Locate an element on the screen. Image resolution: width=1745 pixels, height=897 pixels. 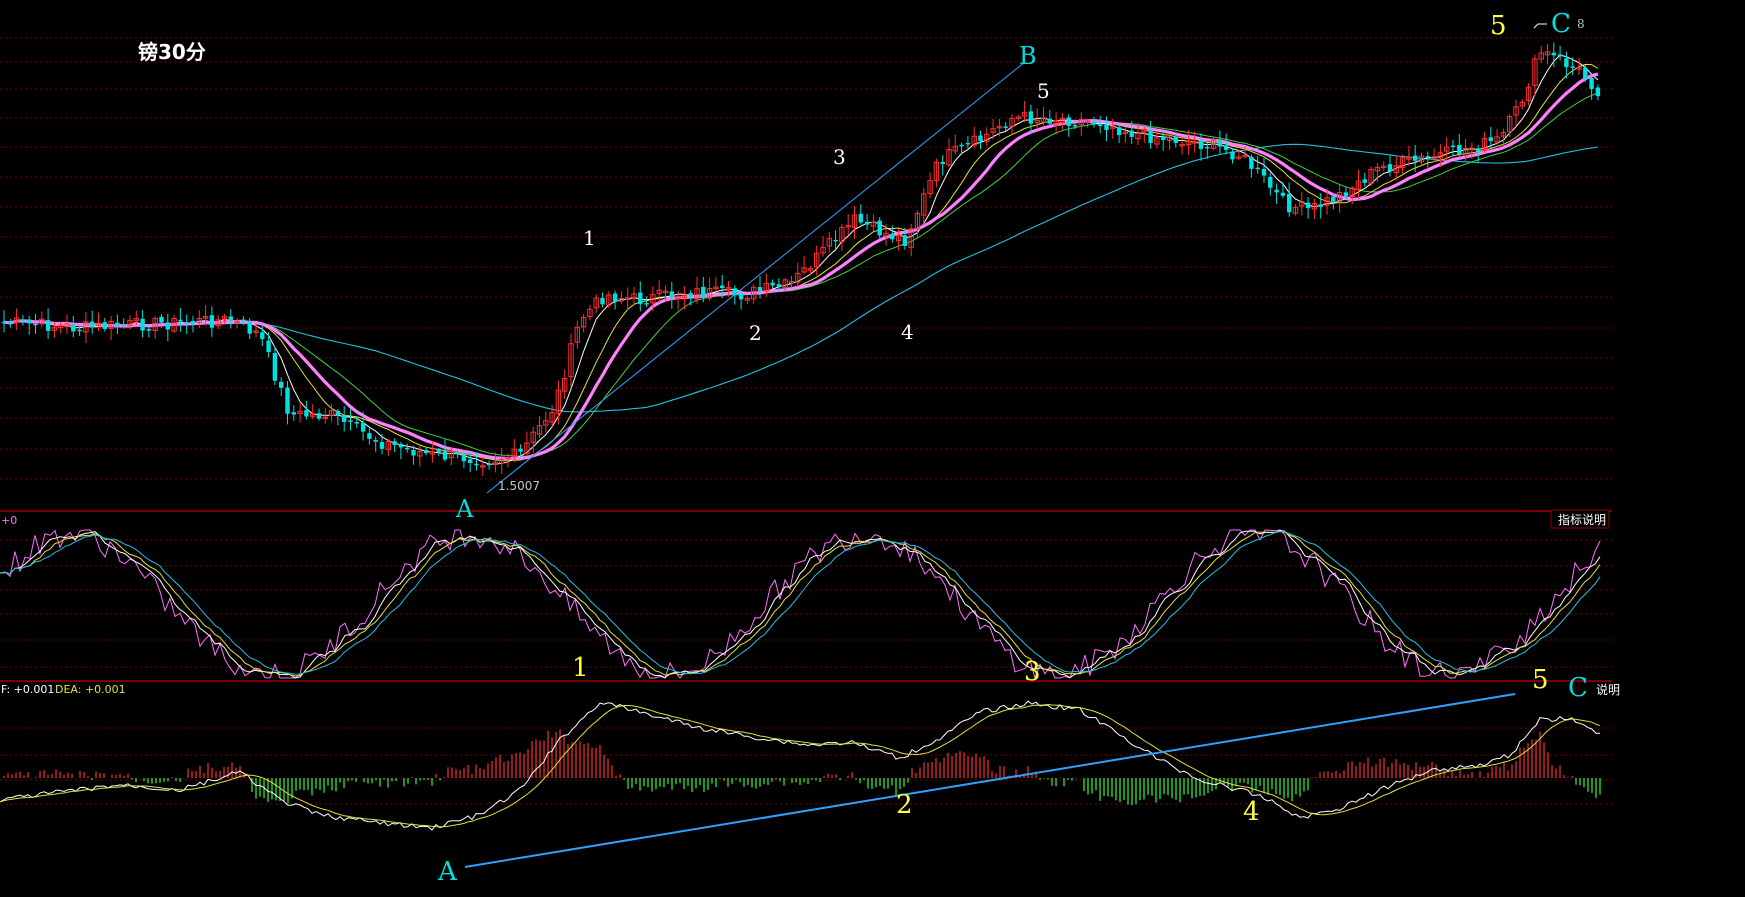
indicator-button-label: 指标说明 is located at coordinates (1582, 519).